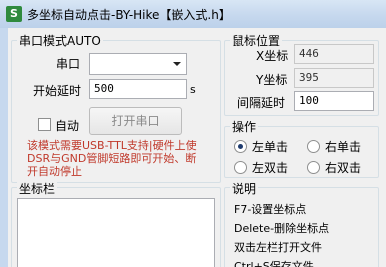 This screenshot has height=267, width=386. Describe the element at coordinates (129, 15) in the screenshot. I see `window-title: 多坐标自动点击-BY-Hike【嵌入式.h】` at that location.